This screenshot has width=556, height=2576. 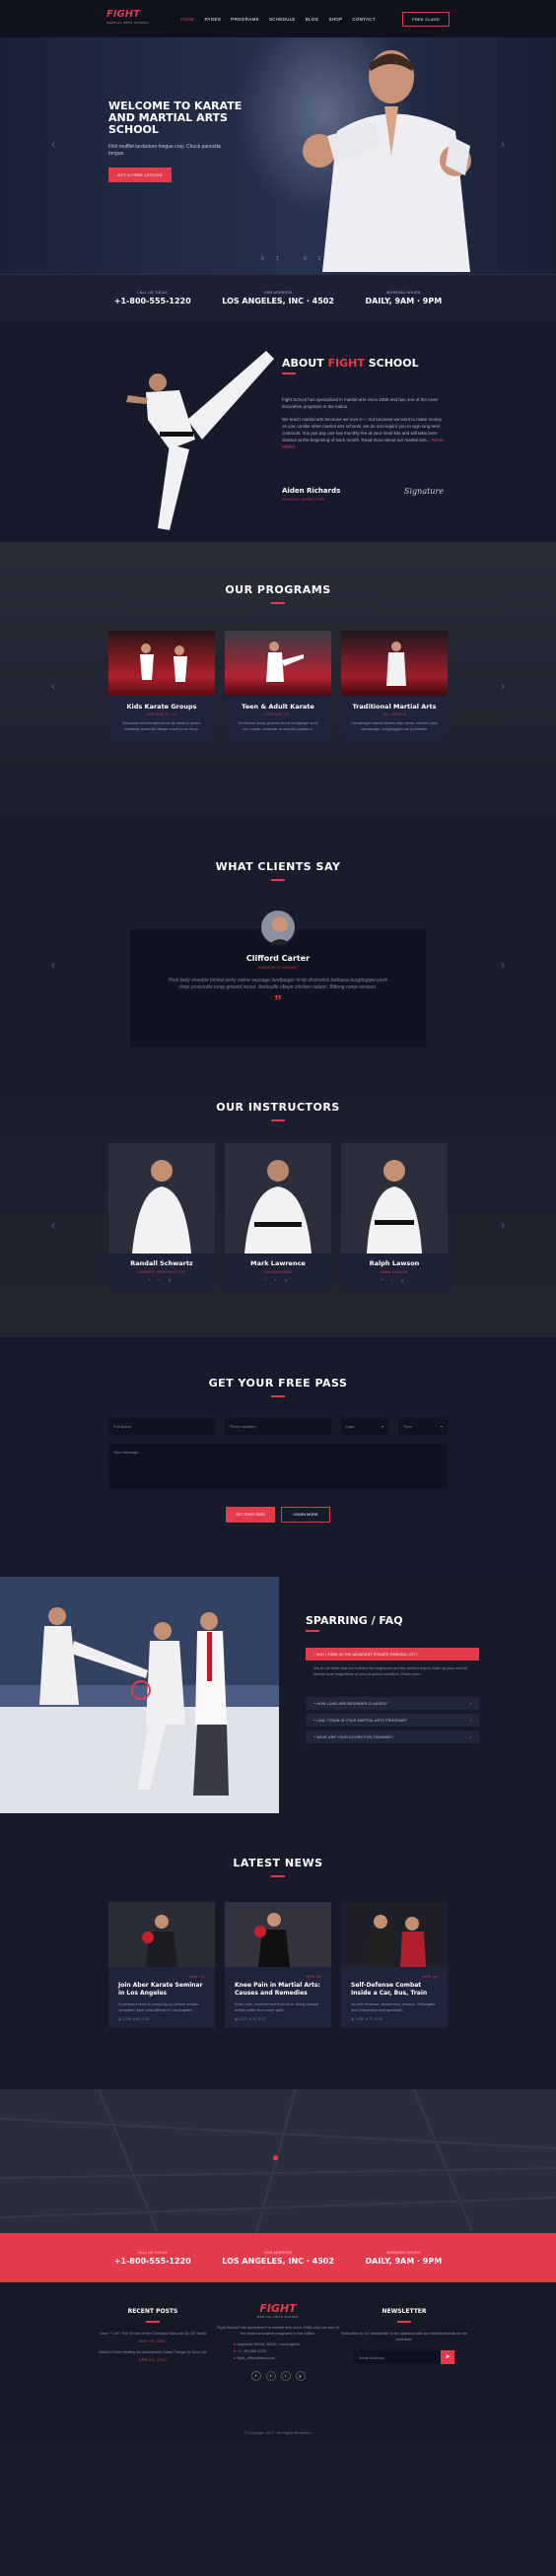 What do you see at coordinates (397, 2357) in the screenshot?
I see `newsletter-email-input: Email Address` at bounding box center [397, 2357].